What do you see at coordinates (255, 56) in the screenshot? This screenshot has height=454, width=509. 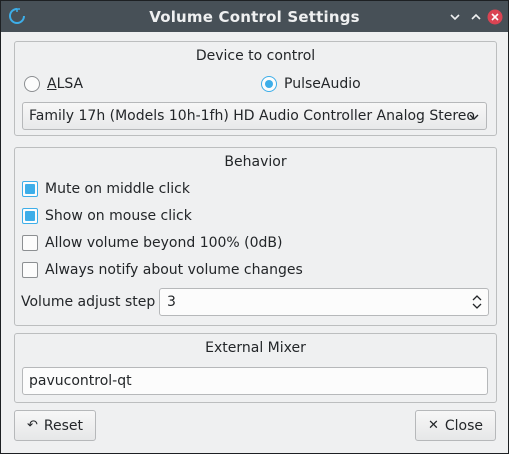 I see `device-group-title: Device to control` at bounding box center [255, 56].